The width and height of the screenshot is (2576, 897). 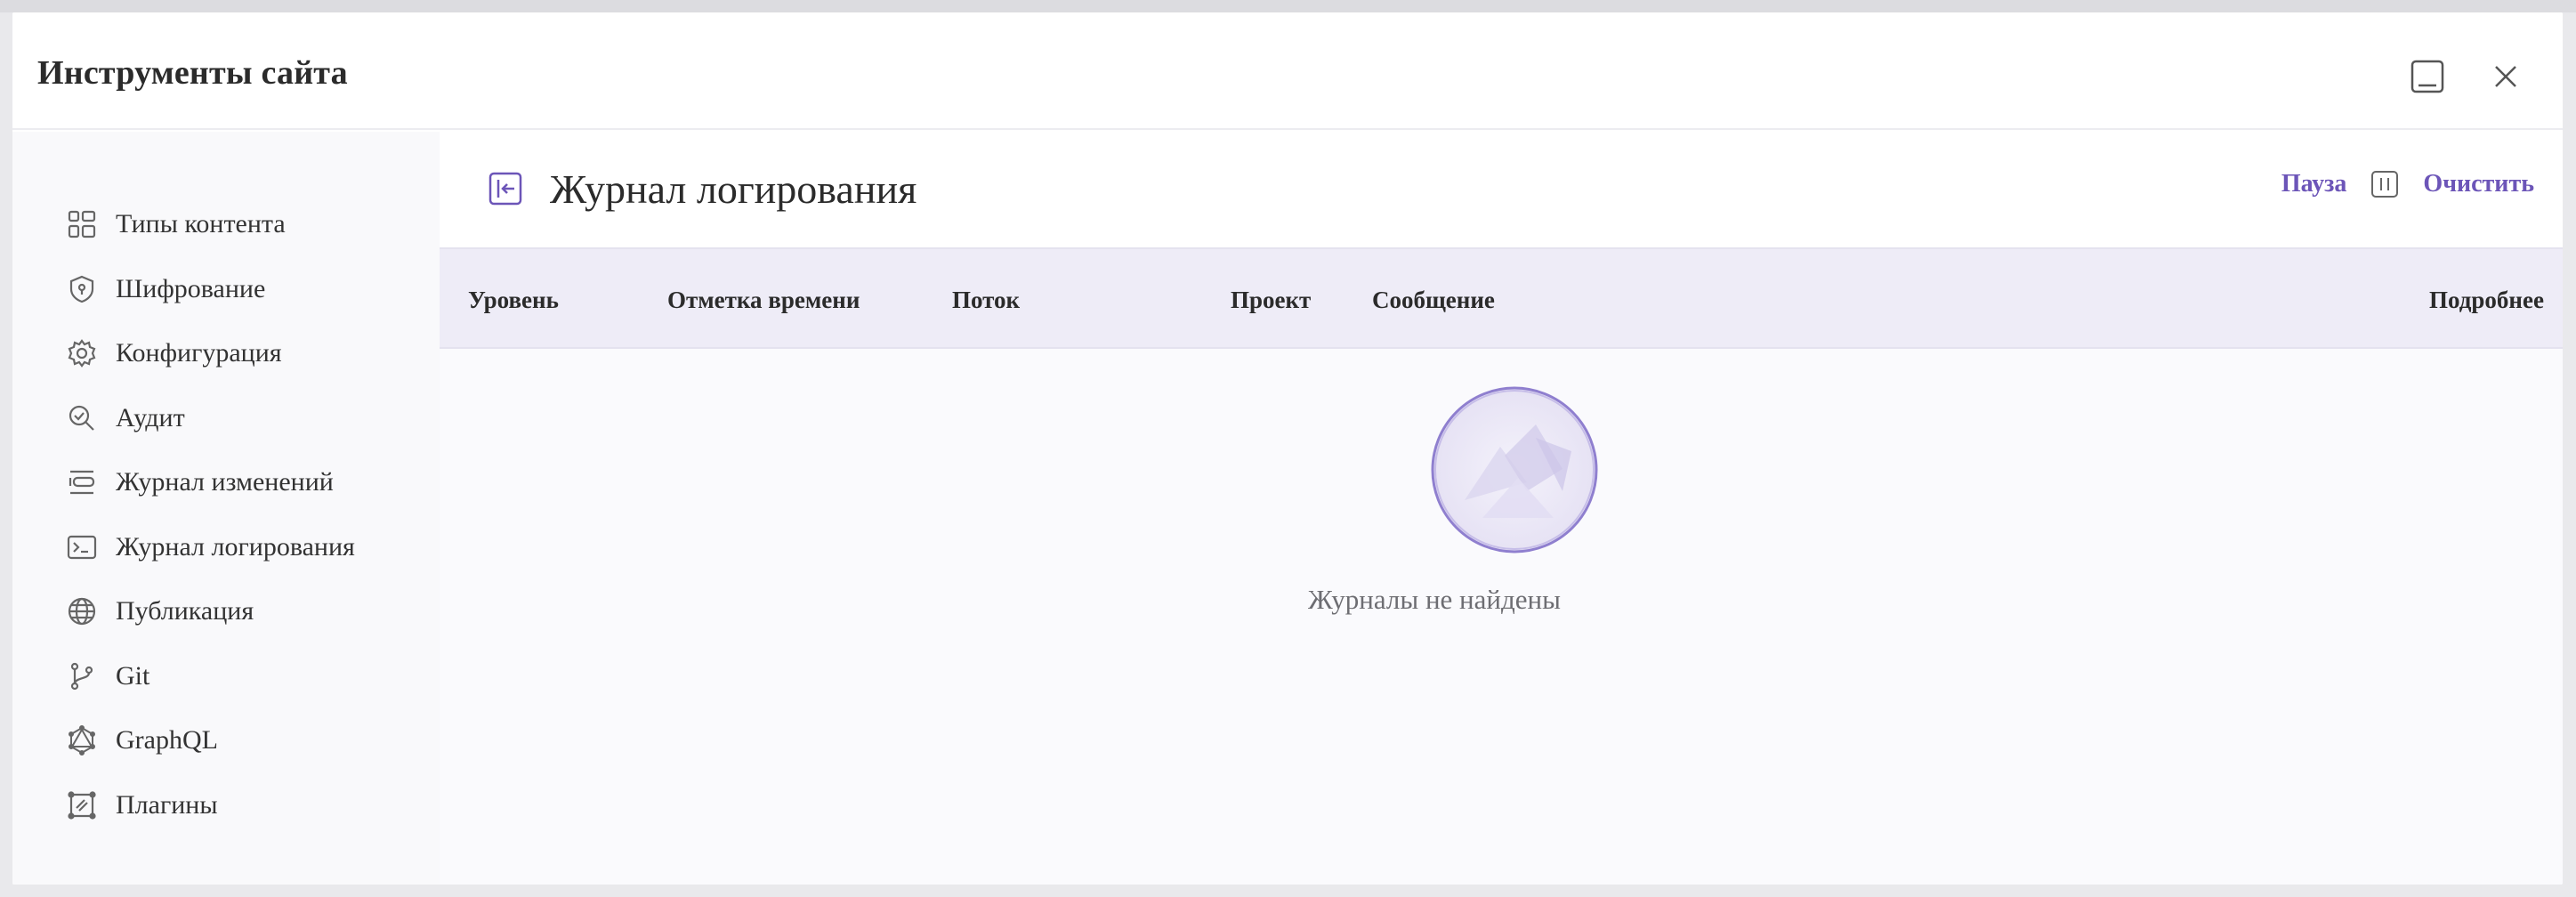 I want to click on log-actions: Пауза Очистить, so click(x=2407, y=184).